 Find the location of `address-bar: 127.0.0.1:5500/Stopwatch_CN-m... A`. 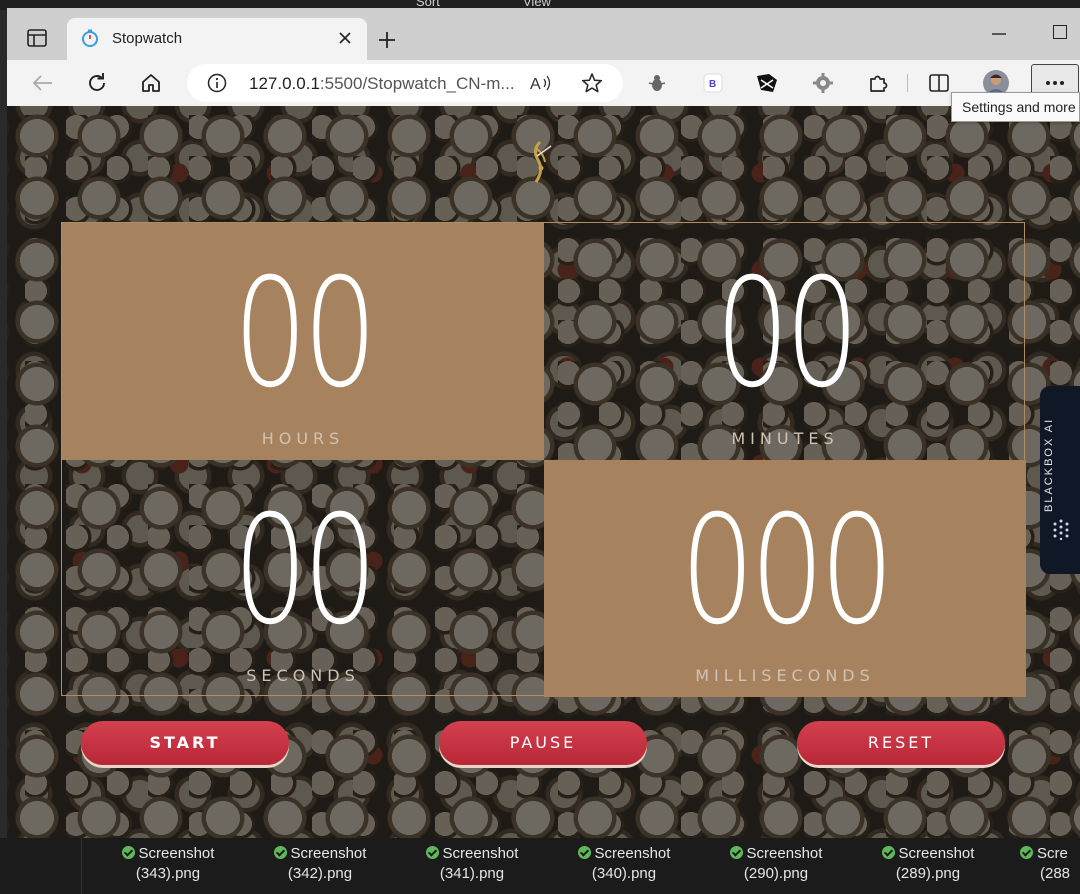

address-bar: 127.0.0.1:5500/Stopwatch_CN-m... A is located at coordinates (405, 83).